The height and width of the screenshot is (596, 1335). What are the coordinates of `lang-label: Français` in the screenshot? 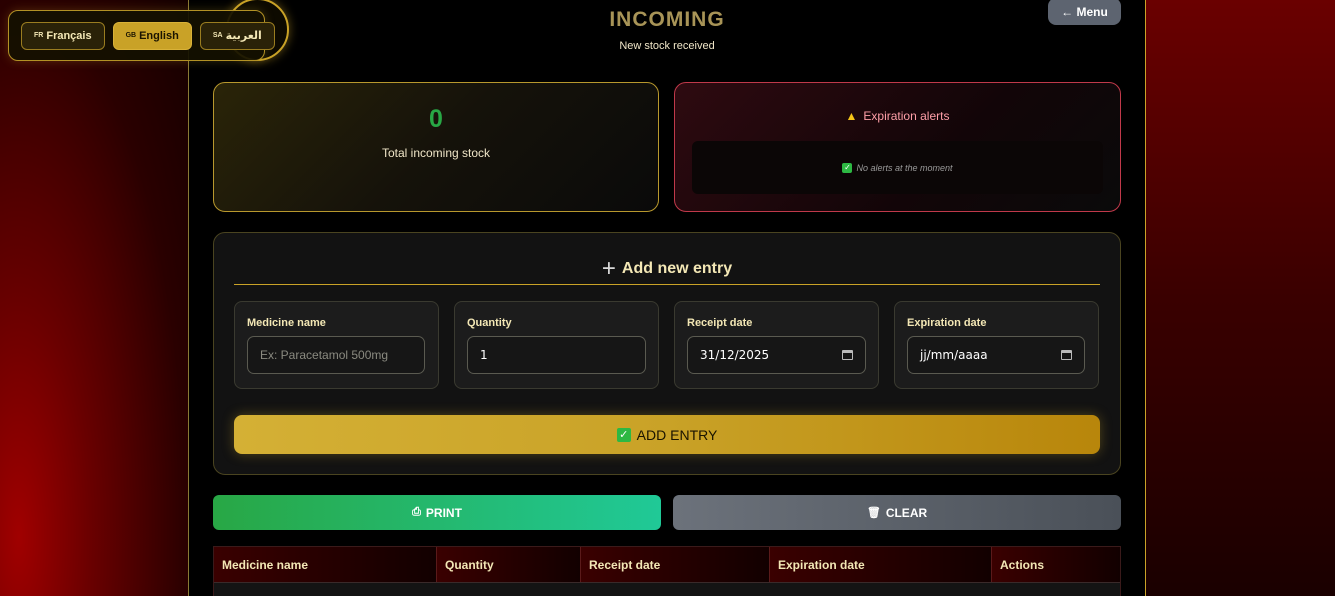 It's located at (69, 35).